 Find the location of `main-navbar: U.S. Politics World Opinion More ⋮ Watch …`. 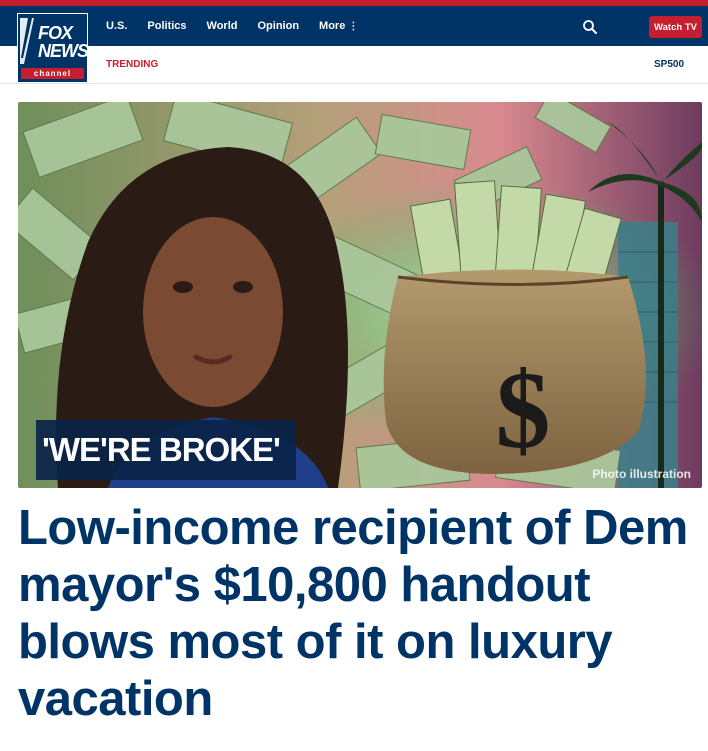

main-navbar: U.S. Politics World Opinion More ⋮ Watch … is located at coordinates (354, 26).